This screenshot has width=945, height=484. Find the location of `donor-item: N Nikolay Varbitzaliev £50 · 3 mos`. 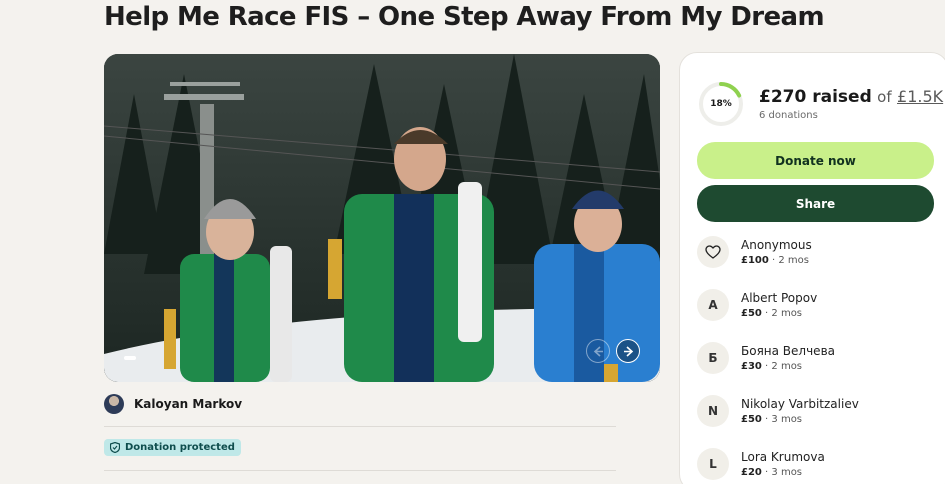

donor-item: N Nikolay Varbitzaliev £50 · 3 mos is located at coordinates (778, 411).